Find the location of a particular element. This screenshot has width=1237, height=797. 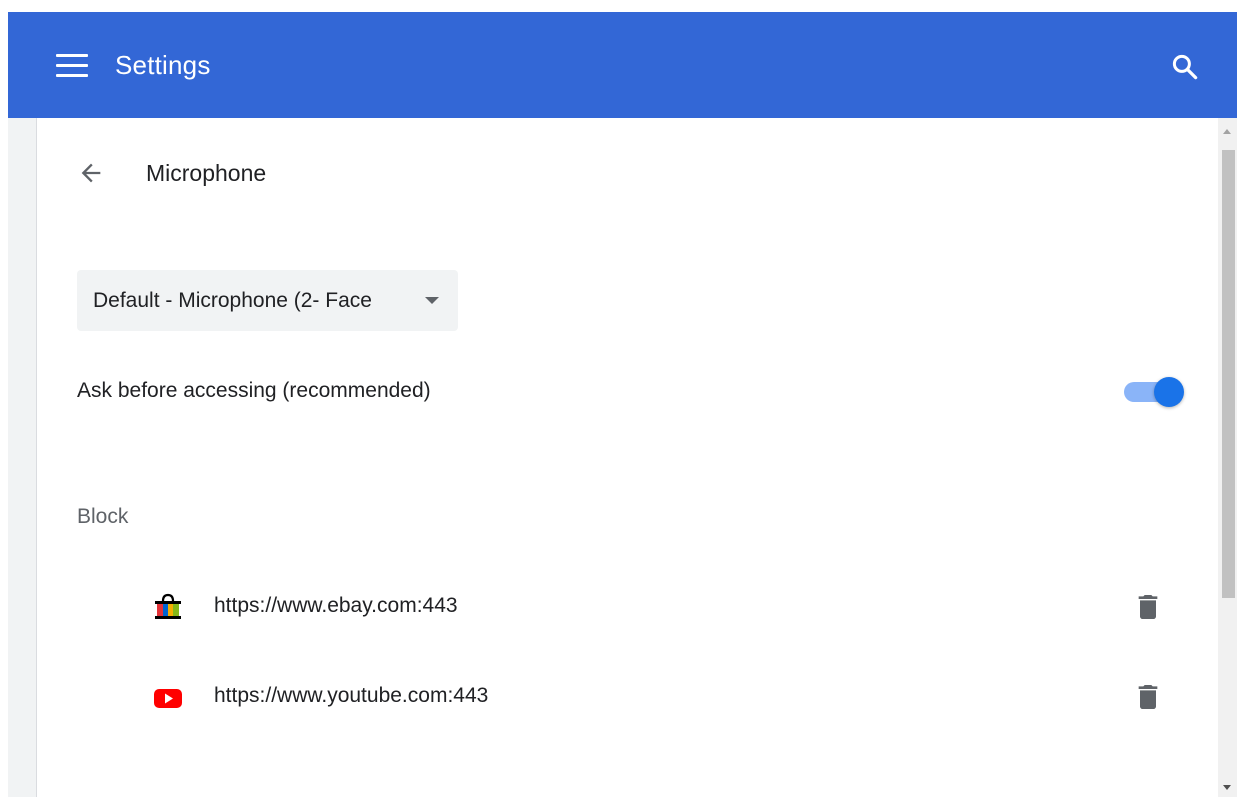

toggle-knob is located at coordinates (1169, 392).